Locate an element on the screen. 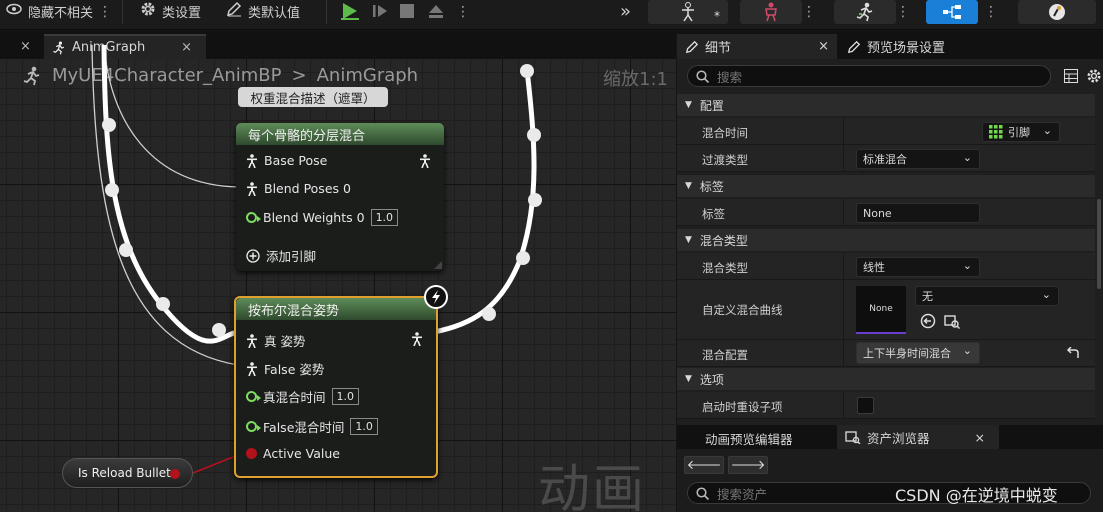  add-pin-button: 添加引脚 is located at coordinates (281, 255).